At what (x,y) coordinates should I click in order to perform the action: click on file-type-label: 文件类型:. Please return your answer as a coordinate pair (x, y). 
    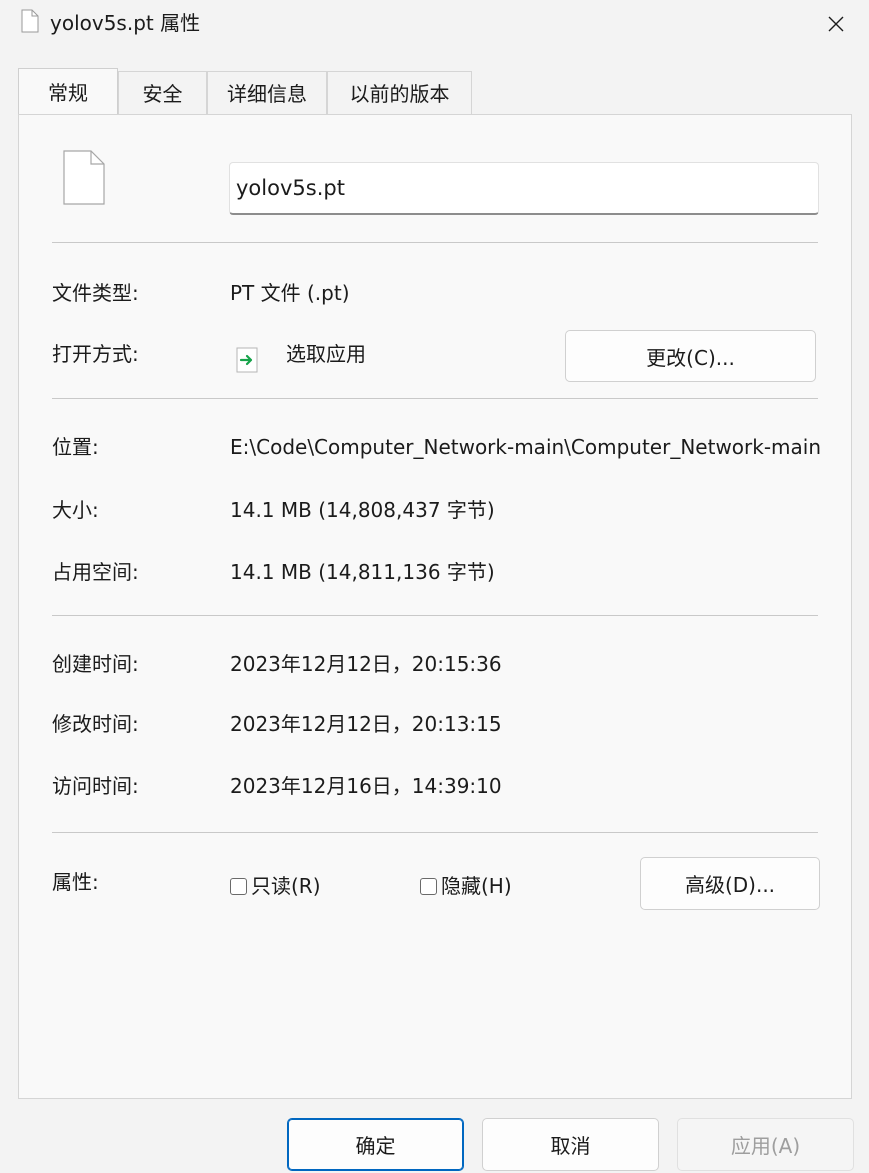
    Looking at the image, I should click on (95, 293).